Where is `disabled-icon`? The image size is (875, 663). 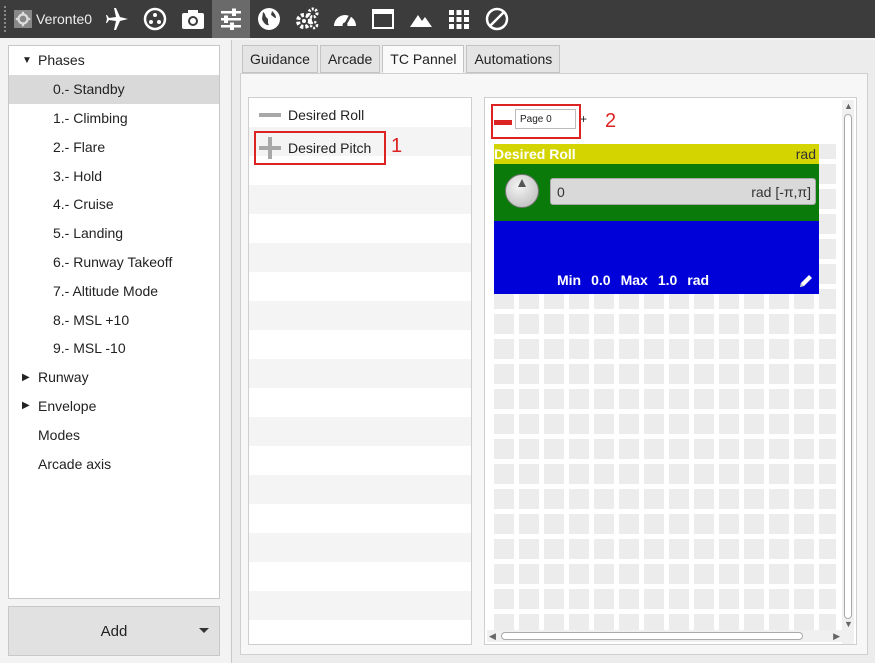
disabled-icon is located at coordinates (497, 19).